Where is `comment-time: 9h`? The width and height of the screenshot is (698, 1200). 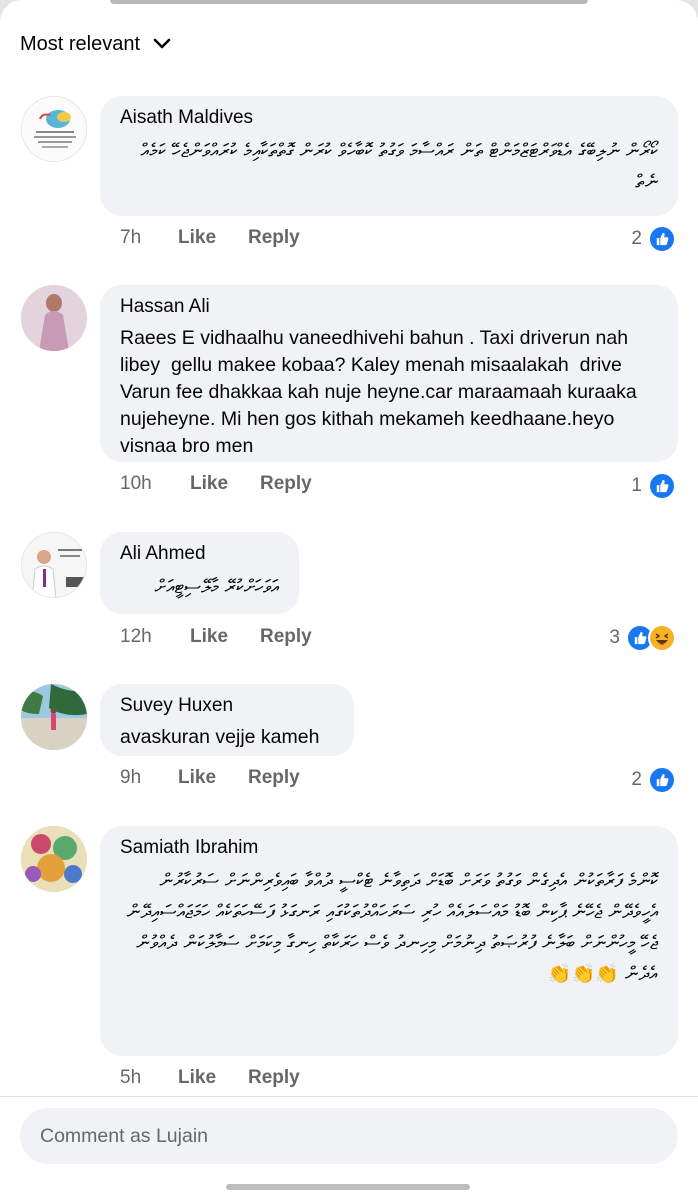 comment-time: 9h is located at coordinates (131, 777).